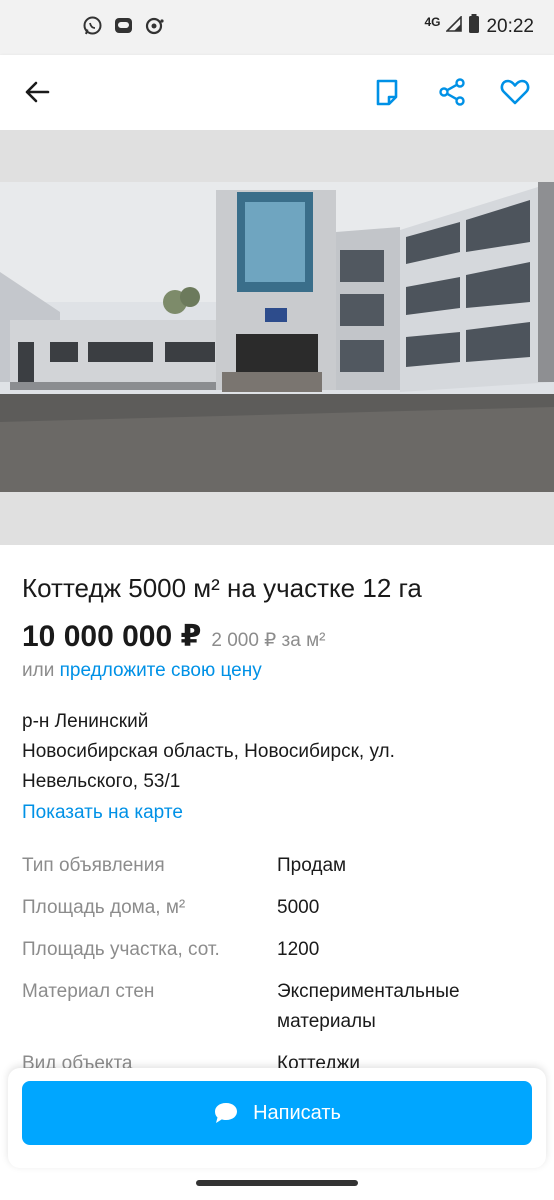  I want to click on share-button, so click(452, 92).